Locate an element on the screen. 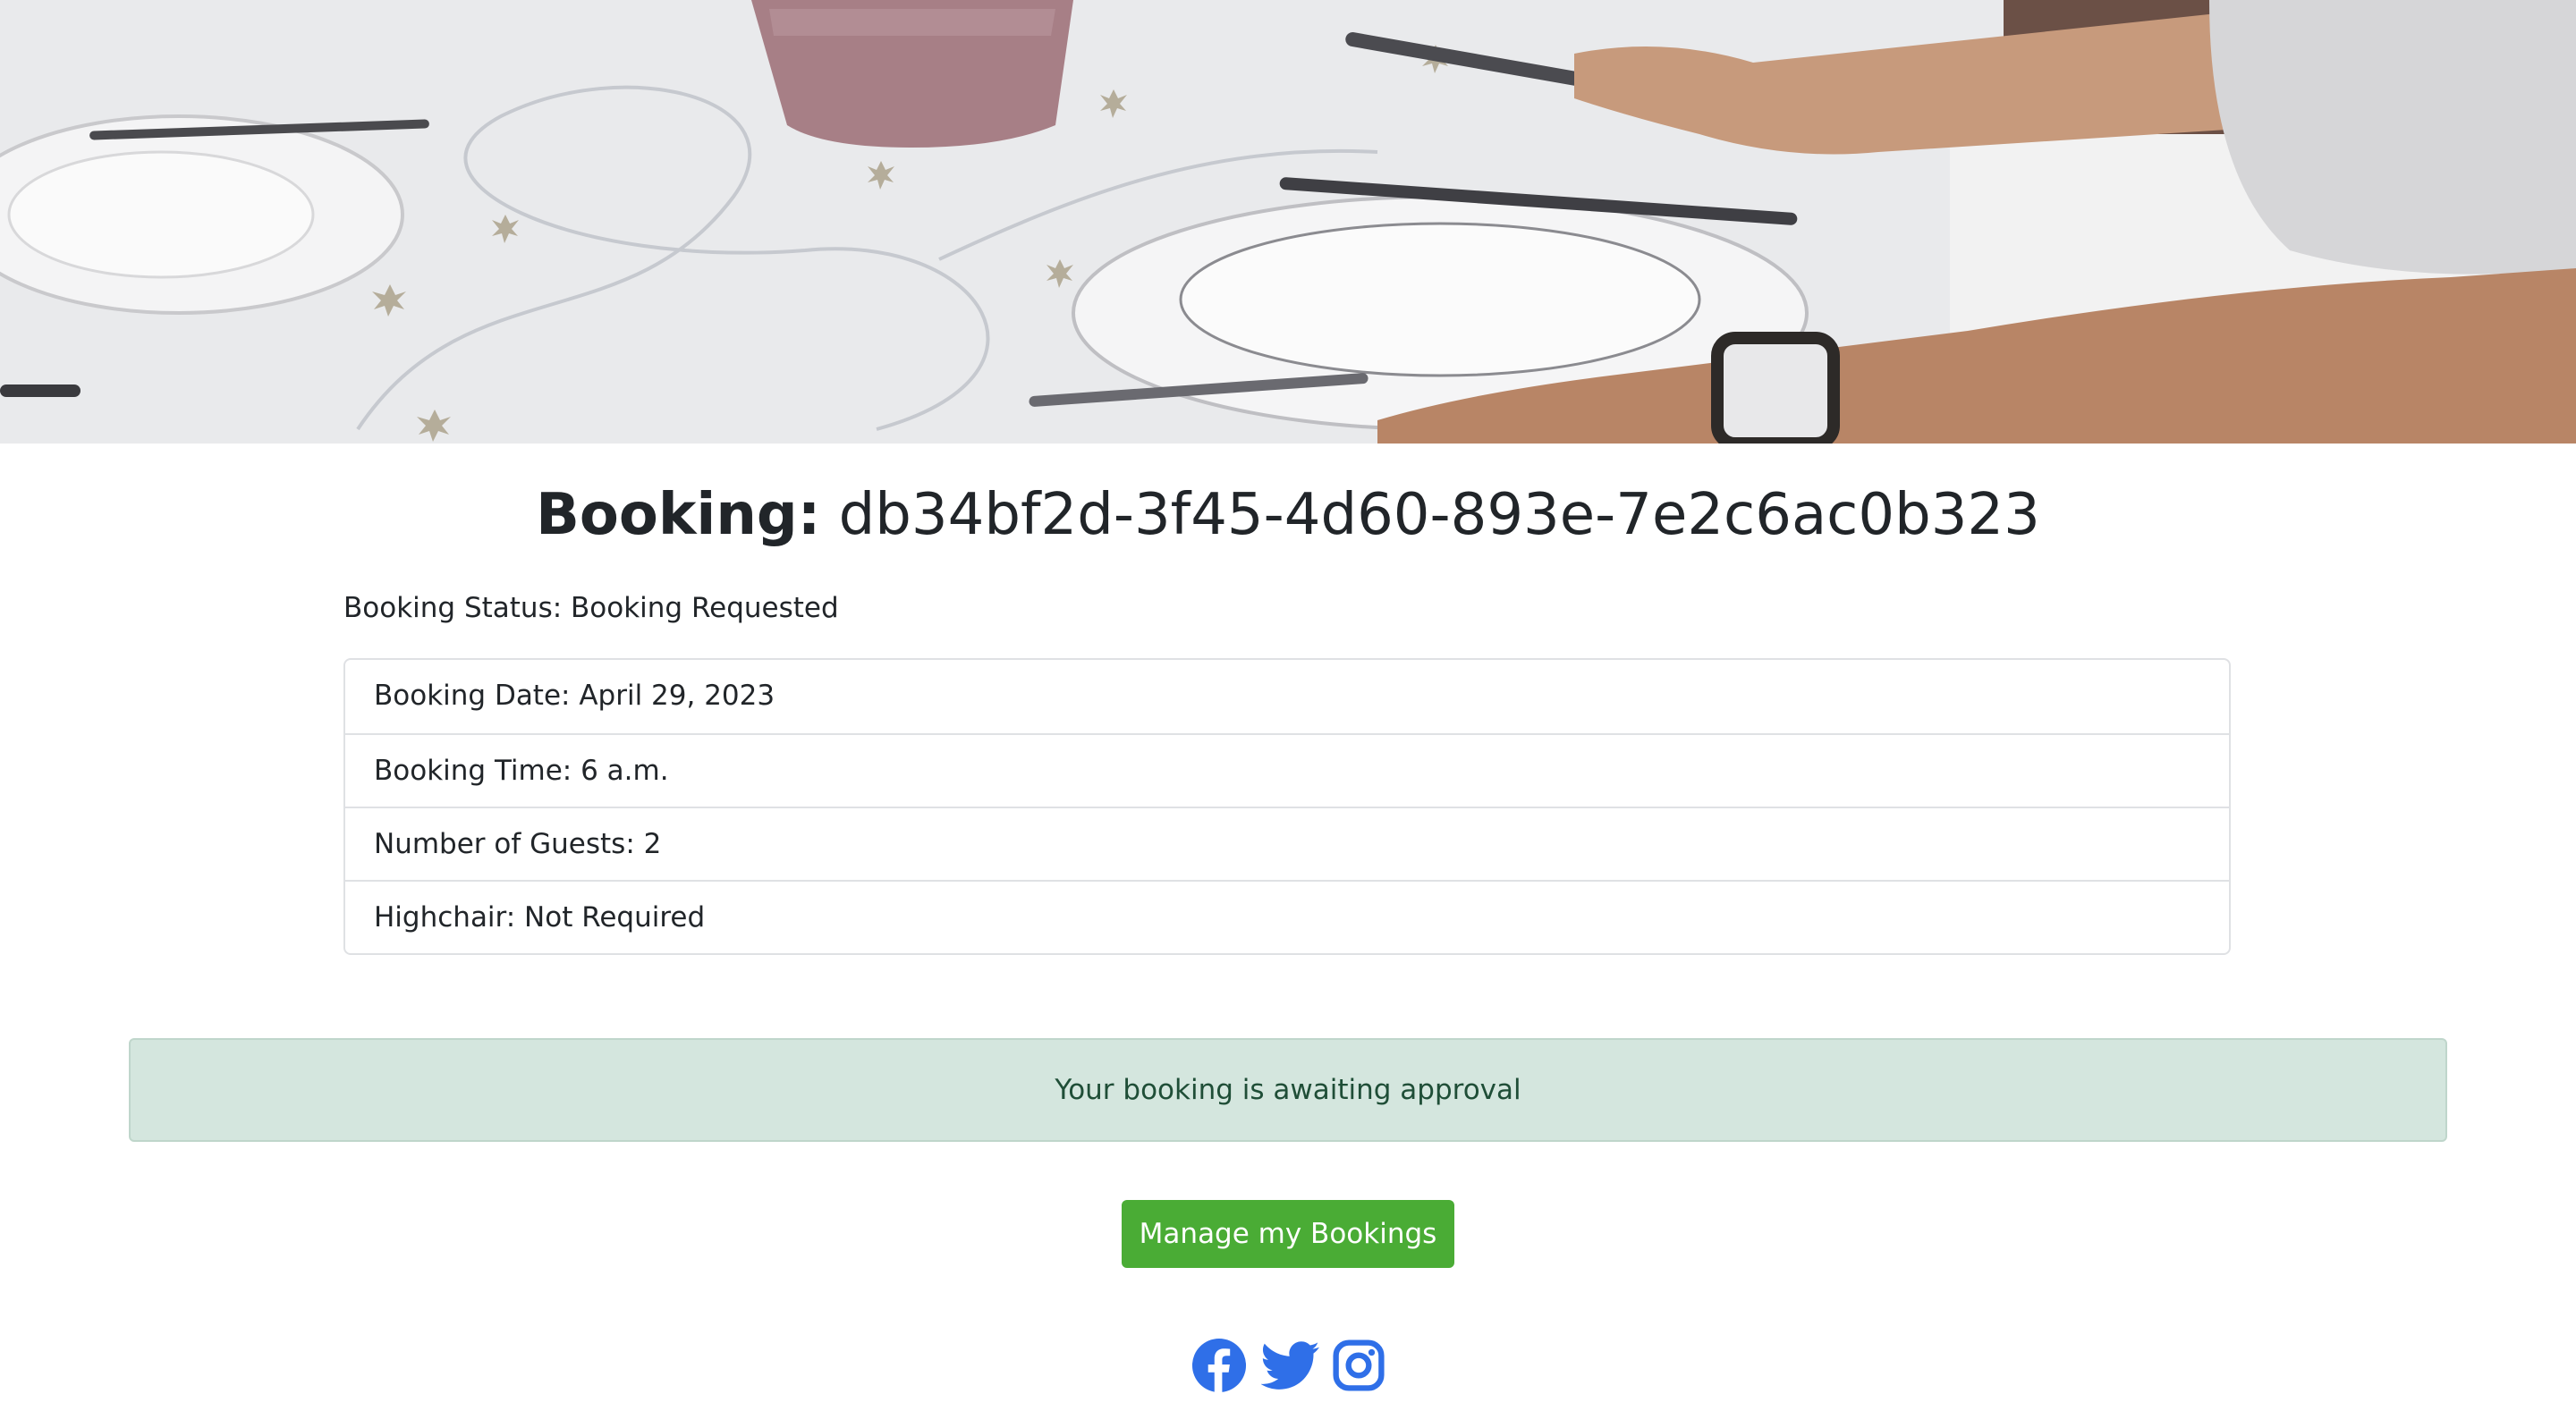 The width and height of the screenshot is (2576, 1411). twitter-icon is located at coordinates (1290, 1366).